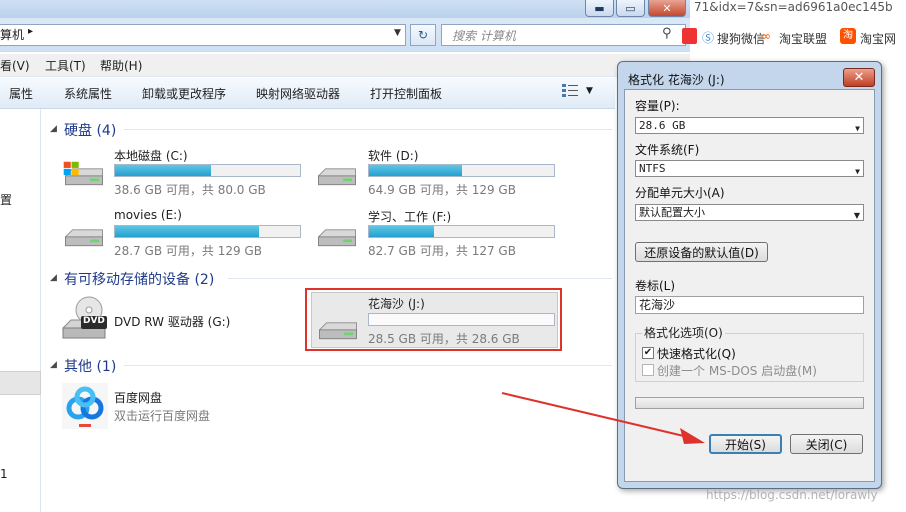 The image size is (906, 512). I want to click on quick-format-label: 快速格式化(Q), so click(696, 353).